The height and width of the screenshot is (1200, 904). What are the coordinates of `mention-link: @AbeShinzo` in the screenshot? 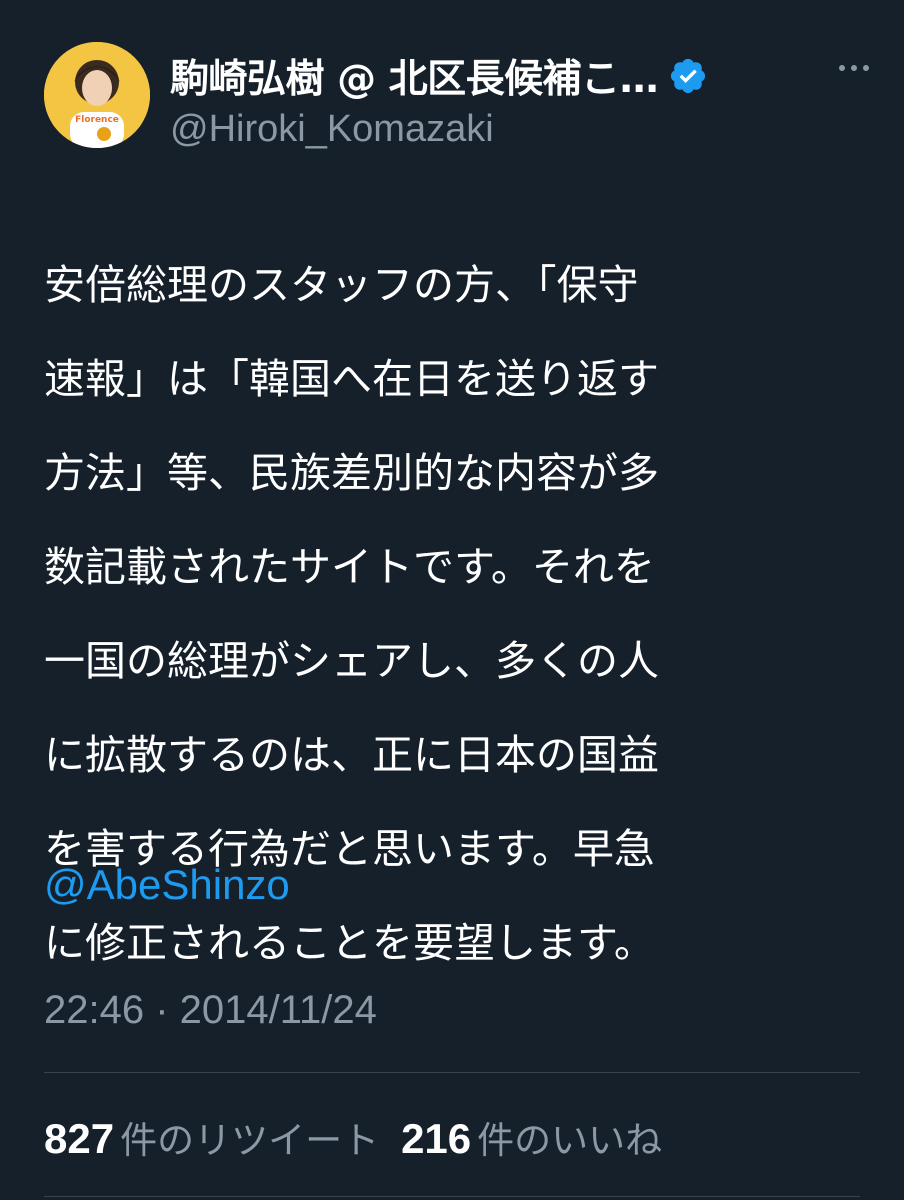 It's located at (167, 885).